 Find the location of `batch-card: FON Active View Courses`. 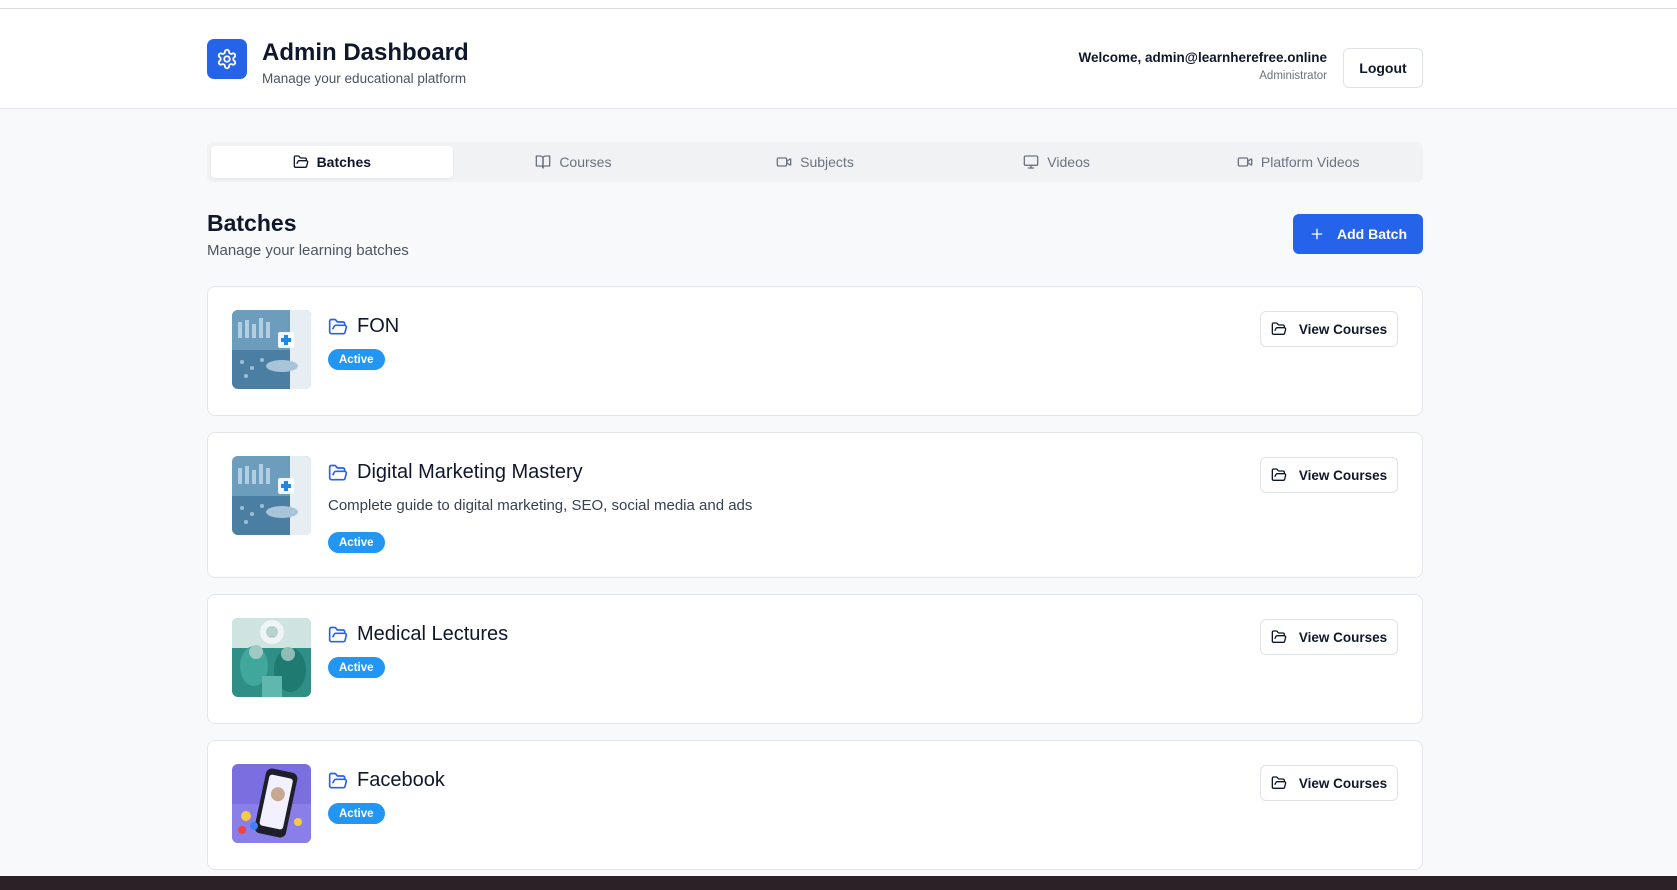

batch-card: FON Active View Courses is located at coordinates (815, 351).